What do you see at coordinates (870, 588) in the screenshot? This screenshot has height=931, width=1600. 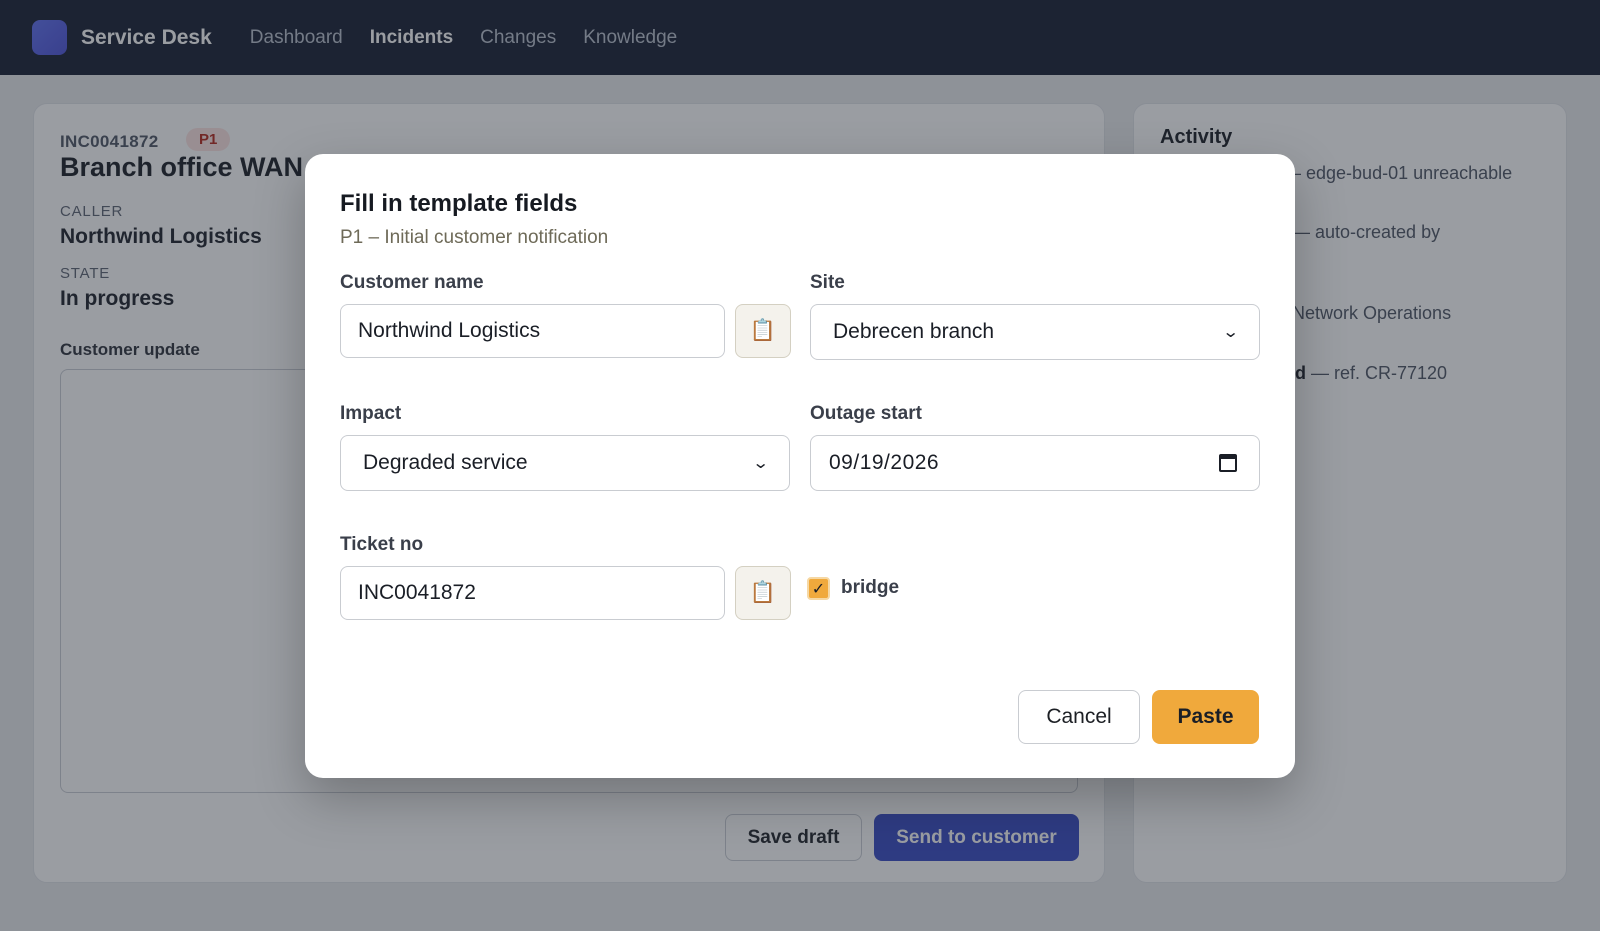 I see `bridge-label: bridge` at bounding box center [870, 588].